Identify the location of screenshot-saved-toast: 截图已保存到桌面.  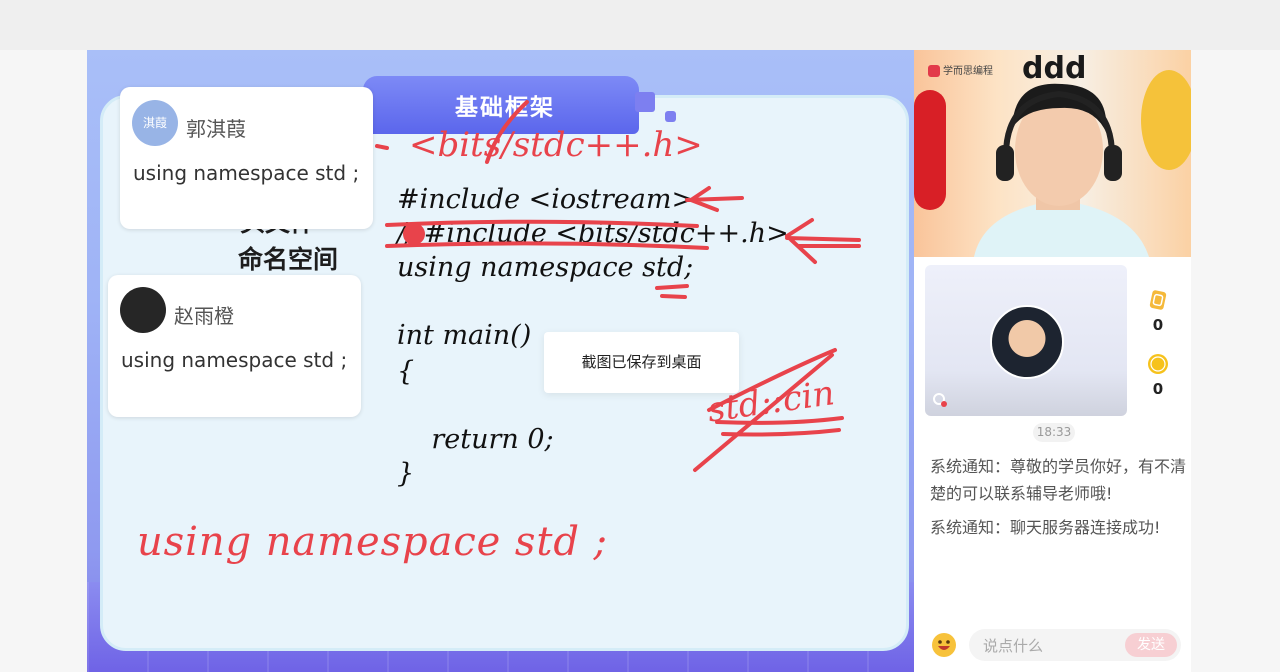
(641, 362).